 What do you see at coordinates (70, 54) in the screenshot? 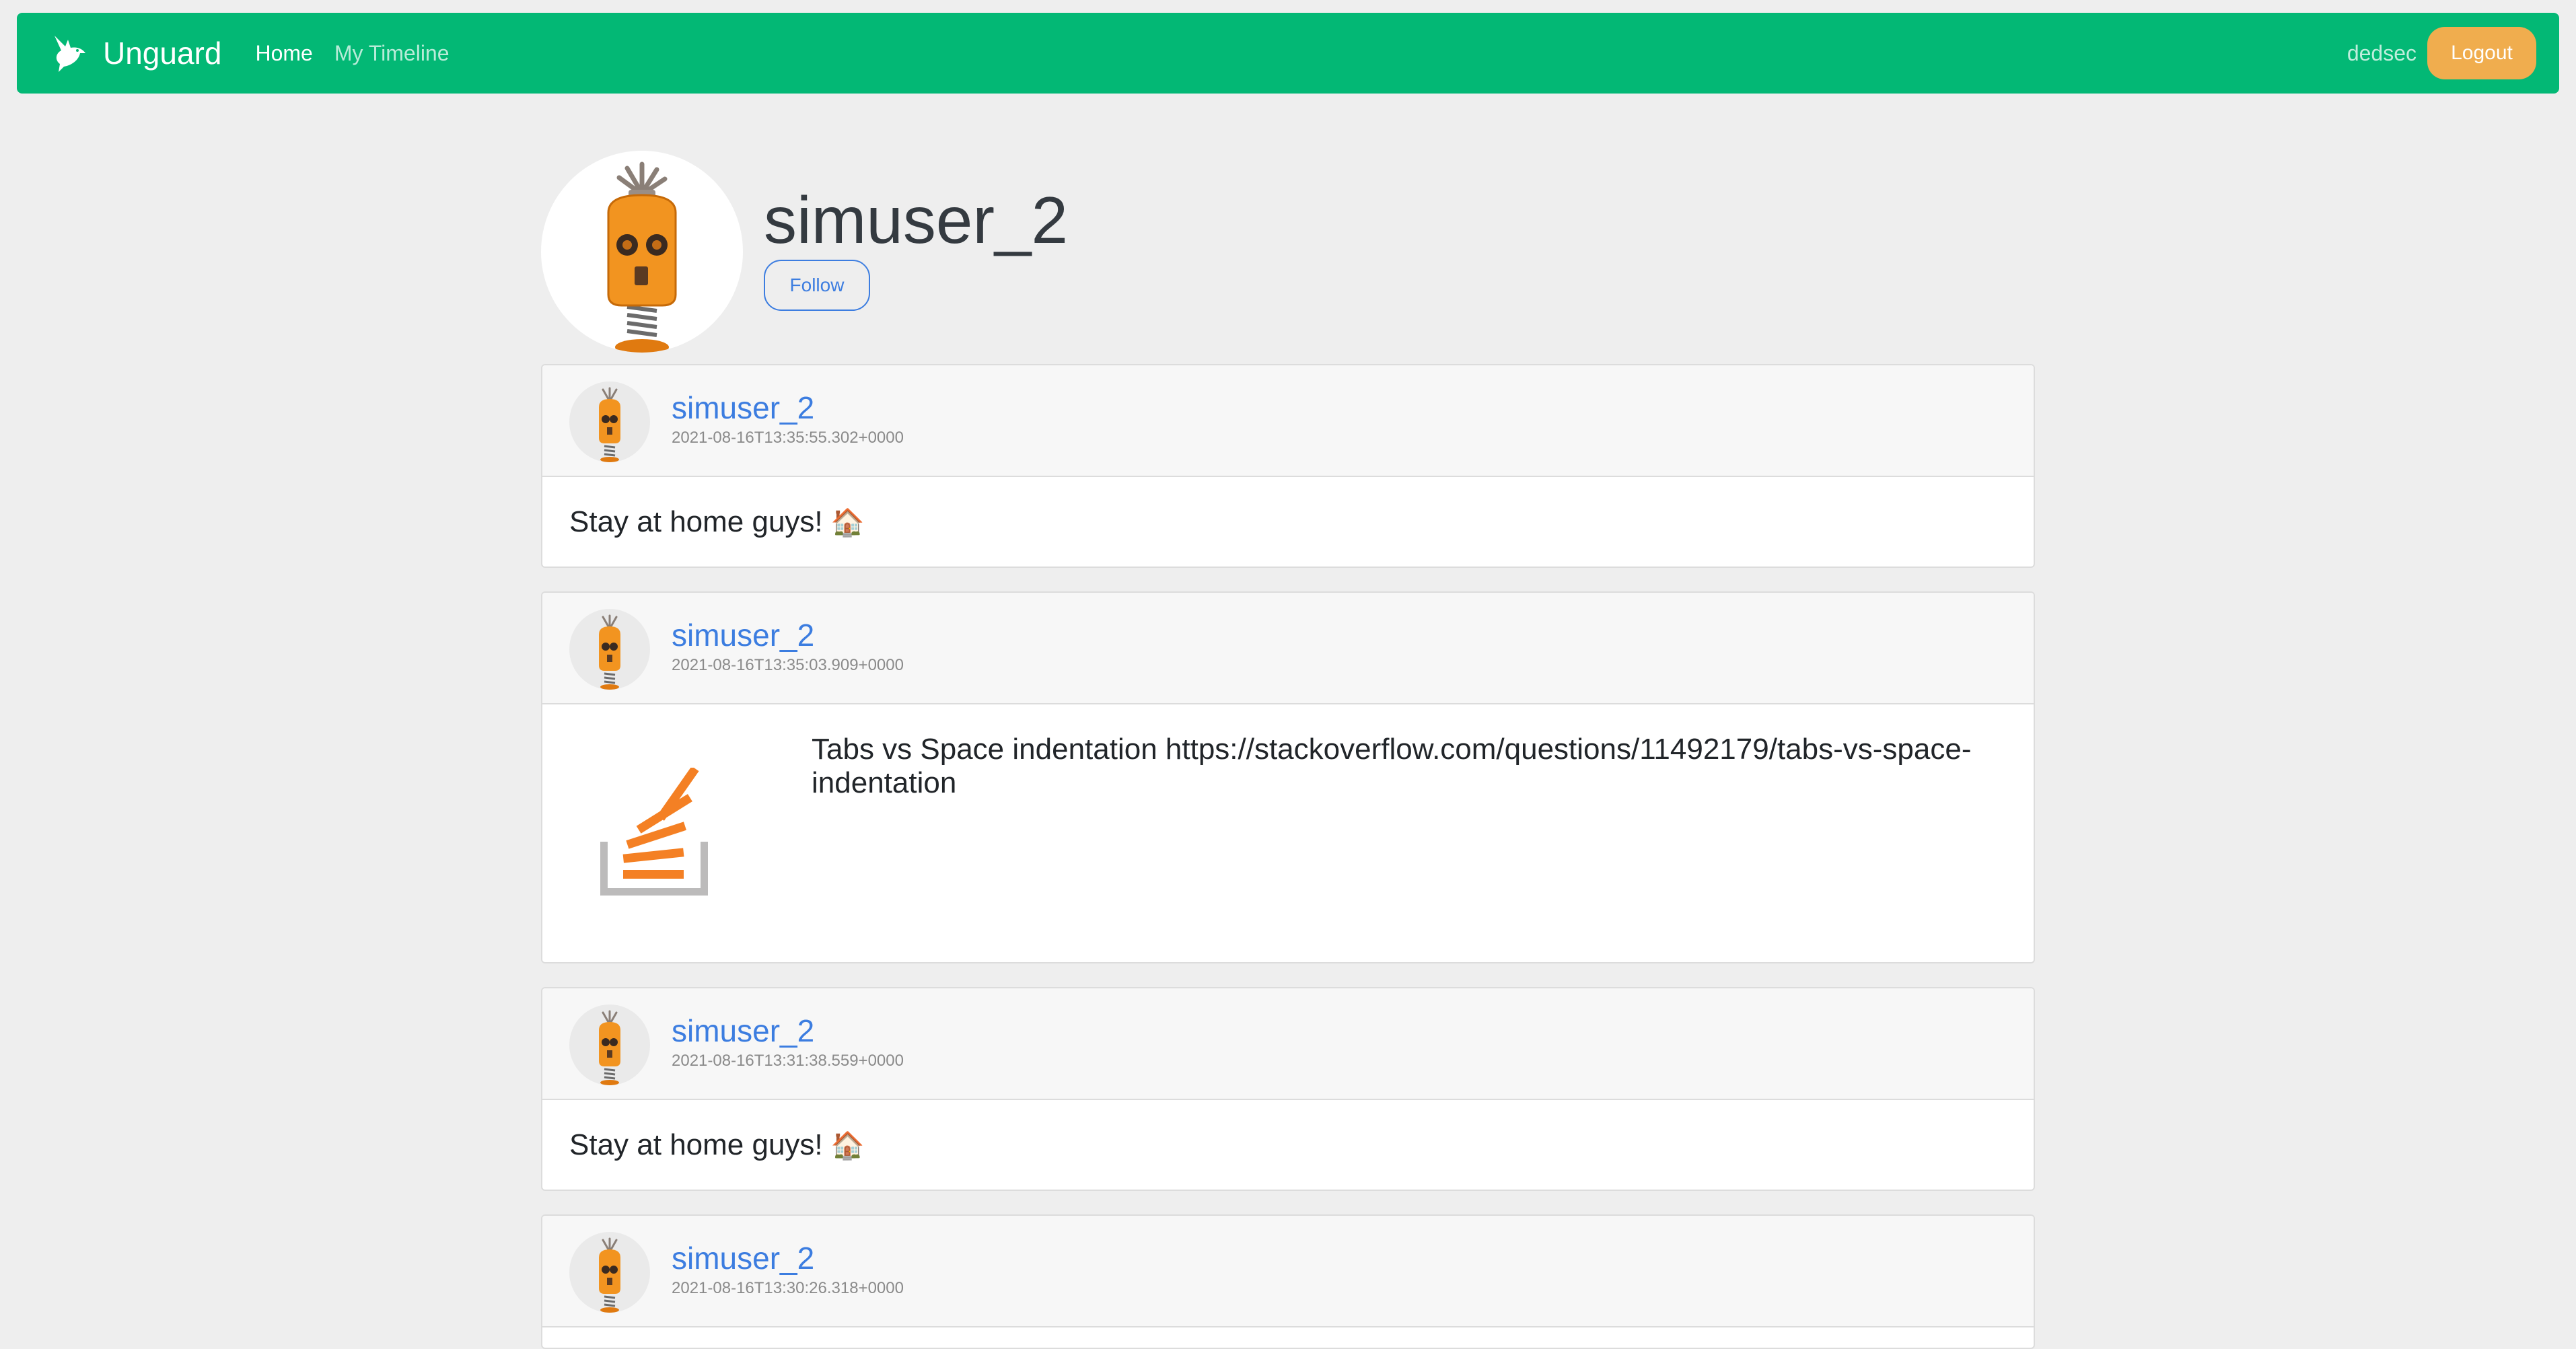
I see `hummingbird-logo-icon` at bounding box center [70, 54].